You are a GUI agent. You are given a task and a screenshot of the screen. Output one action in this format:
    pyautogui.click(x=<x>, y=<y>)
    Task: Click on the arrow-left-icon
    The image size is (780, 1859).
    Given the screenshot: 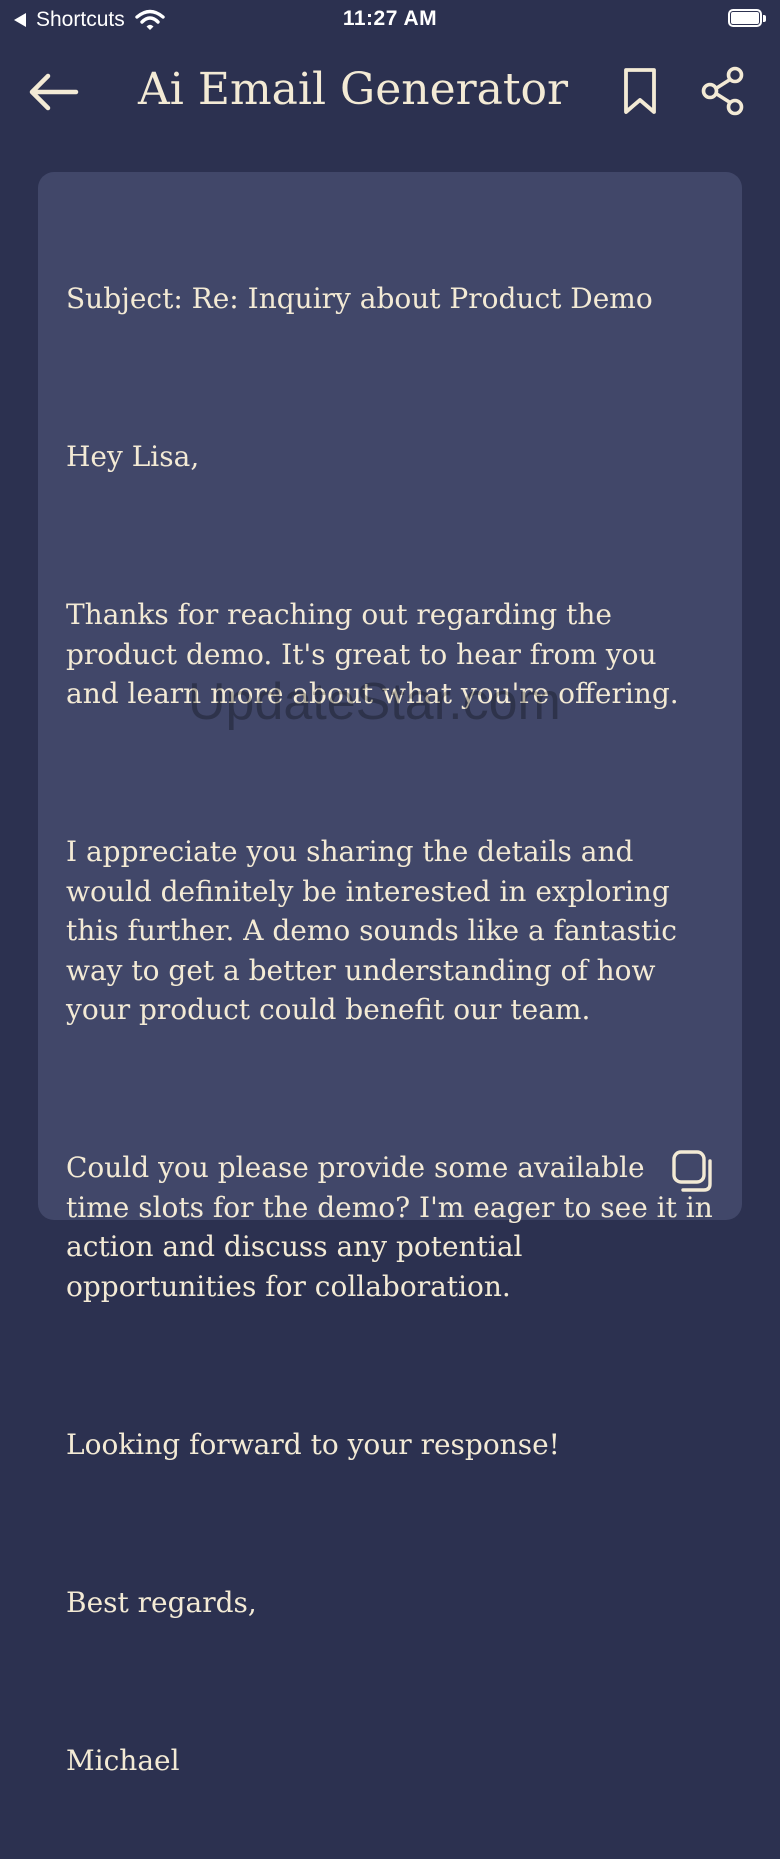 What is the action you would take?
    pyautogui.click(x=54, y=92)
    